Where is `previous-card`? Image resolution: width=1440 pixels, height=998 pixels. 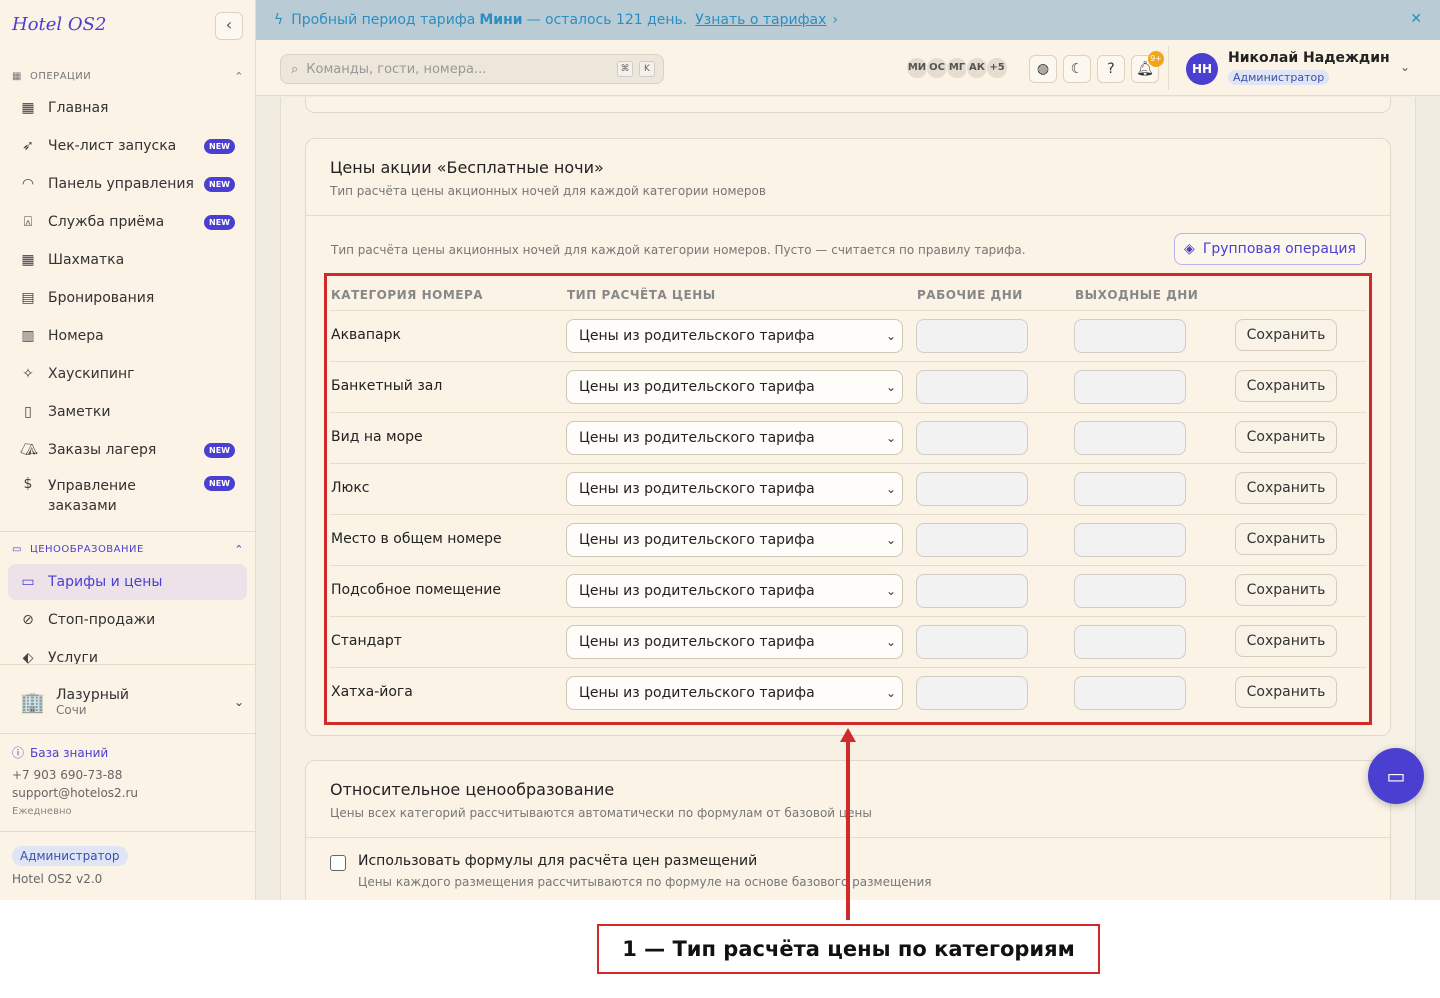
previous-card is located at coordinates (848, 105).